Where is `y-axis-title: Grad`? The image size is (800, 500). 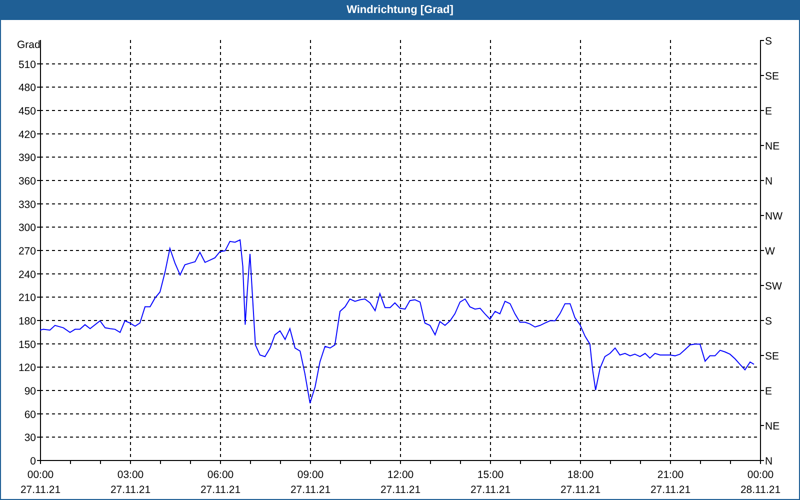
y-axis-title: Grad is located at coordinates (28, 45).